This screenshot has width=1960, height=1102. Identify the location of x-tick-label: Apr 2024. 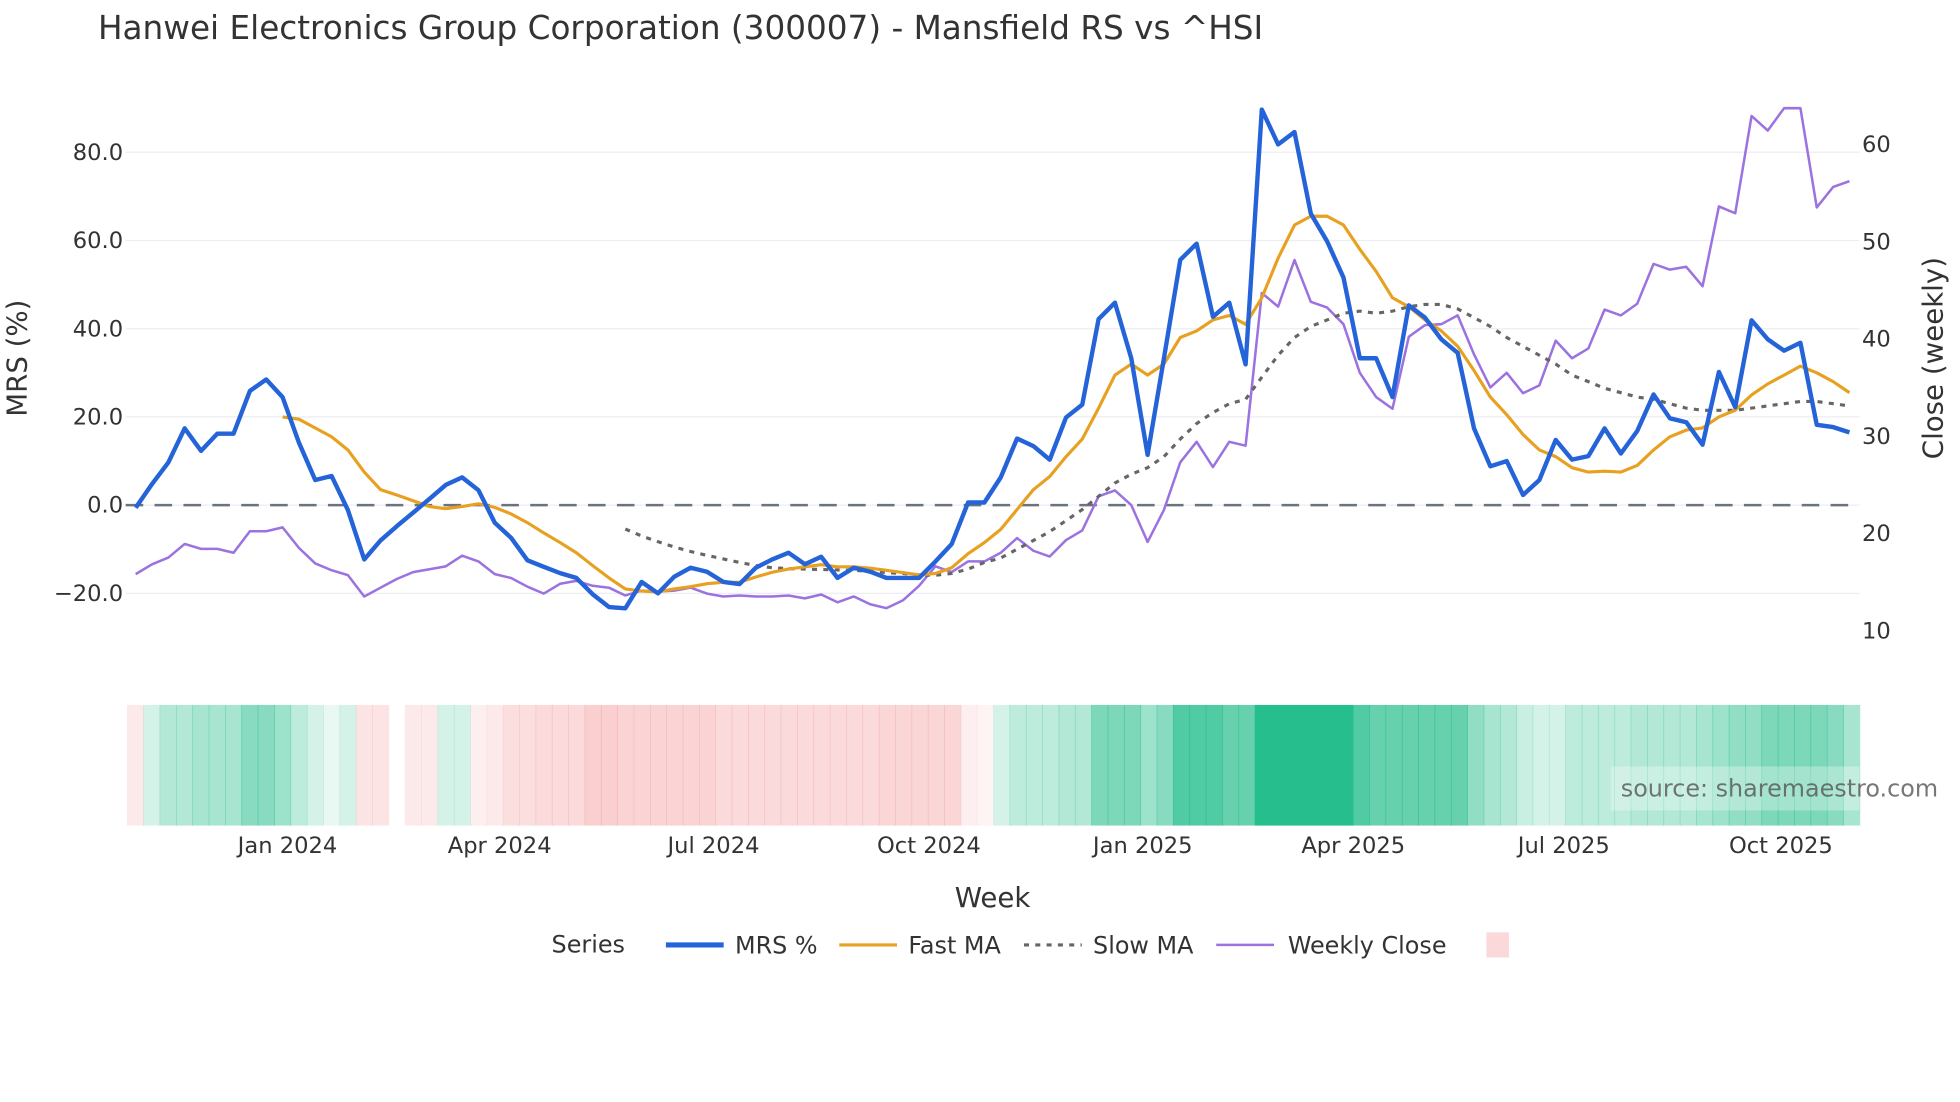
(500, 846).